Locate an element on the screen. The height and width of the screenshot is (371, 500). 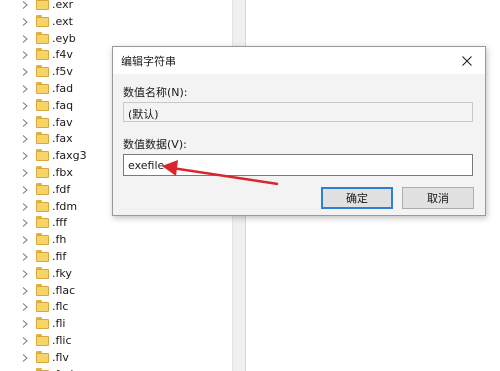
tree-item-label: .fif is located at coordinates (59, 256).